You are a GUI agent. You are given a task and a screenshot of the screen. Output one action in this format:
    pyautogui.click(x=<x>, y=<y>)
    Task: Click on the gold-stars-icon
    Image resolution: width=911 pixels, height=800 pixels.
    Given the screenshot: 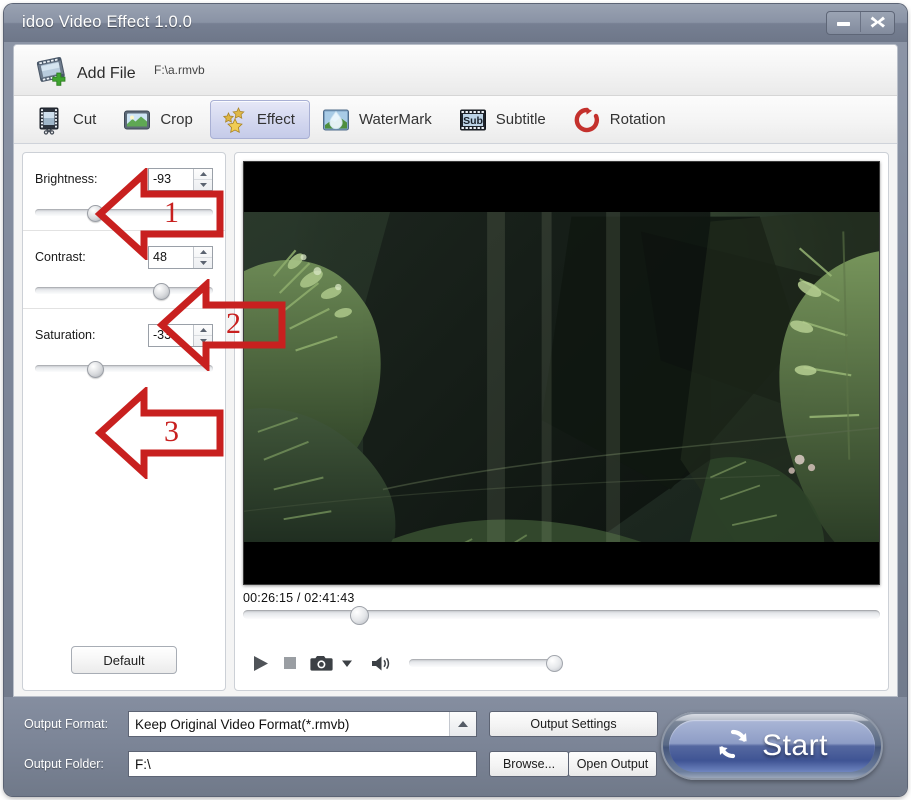 What is the action you would take?
    pyautogui.click(x=234, y=120)
    